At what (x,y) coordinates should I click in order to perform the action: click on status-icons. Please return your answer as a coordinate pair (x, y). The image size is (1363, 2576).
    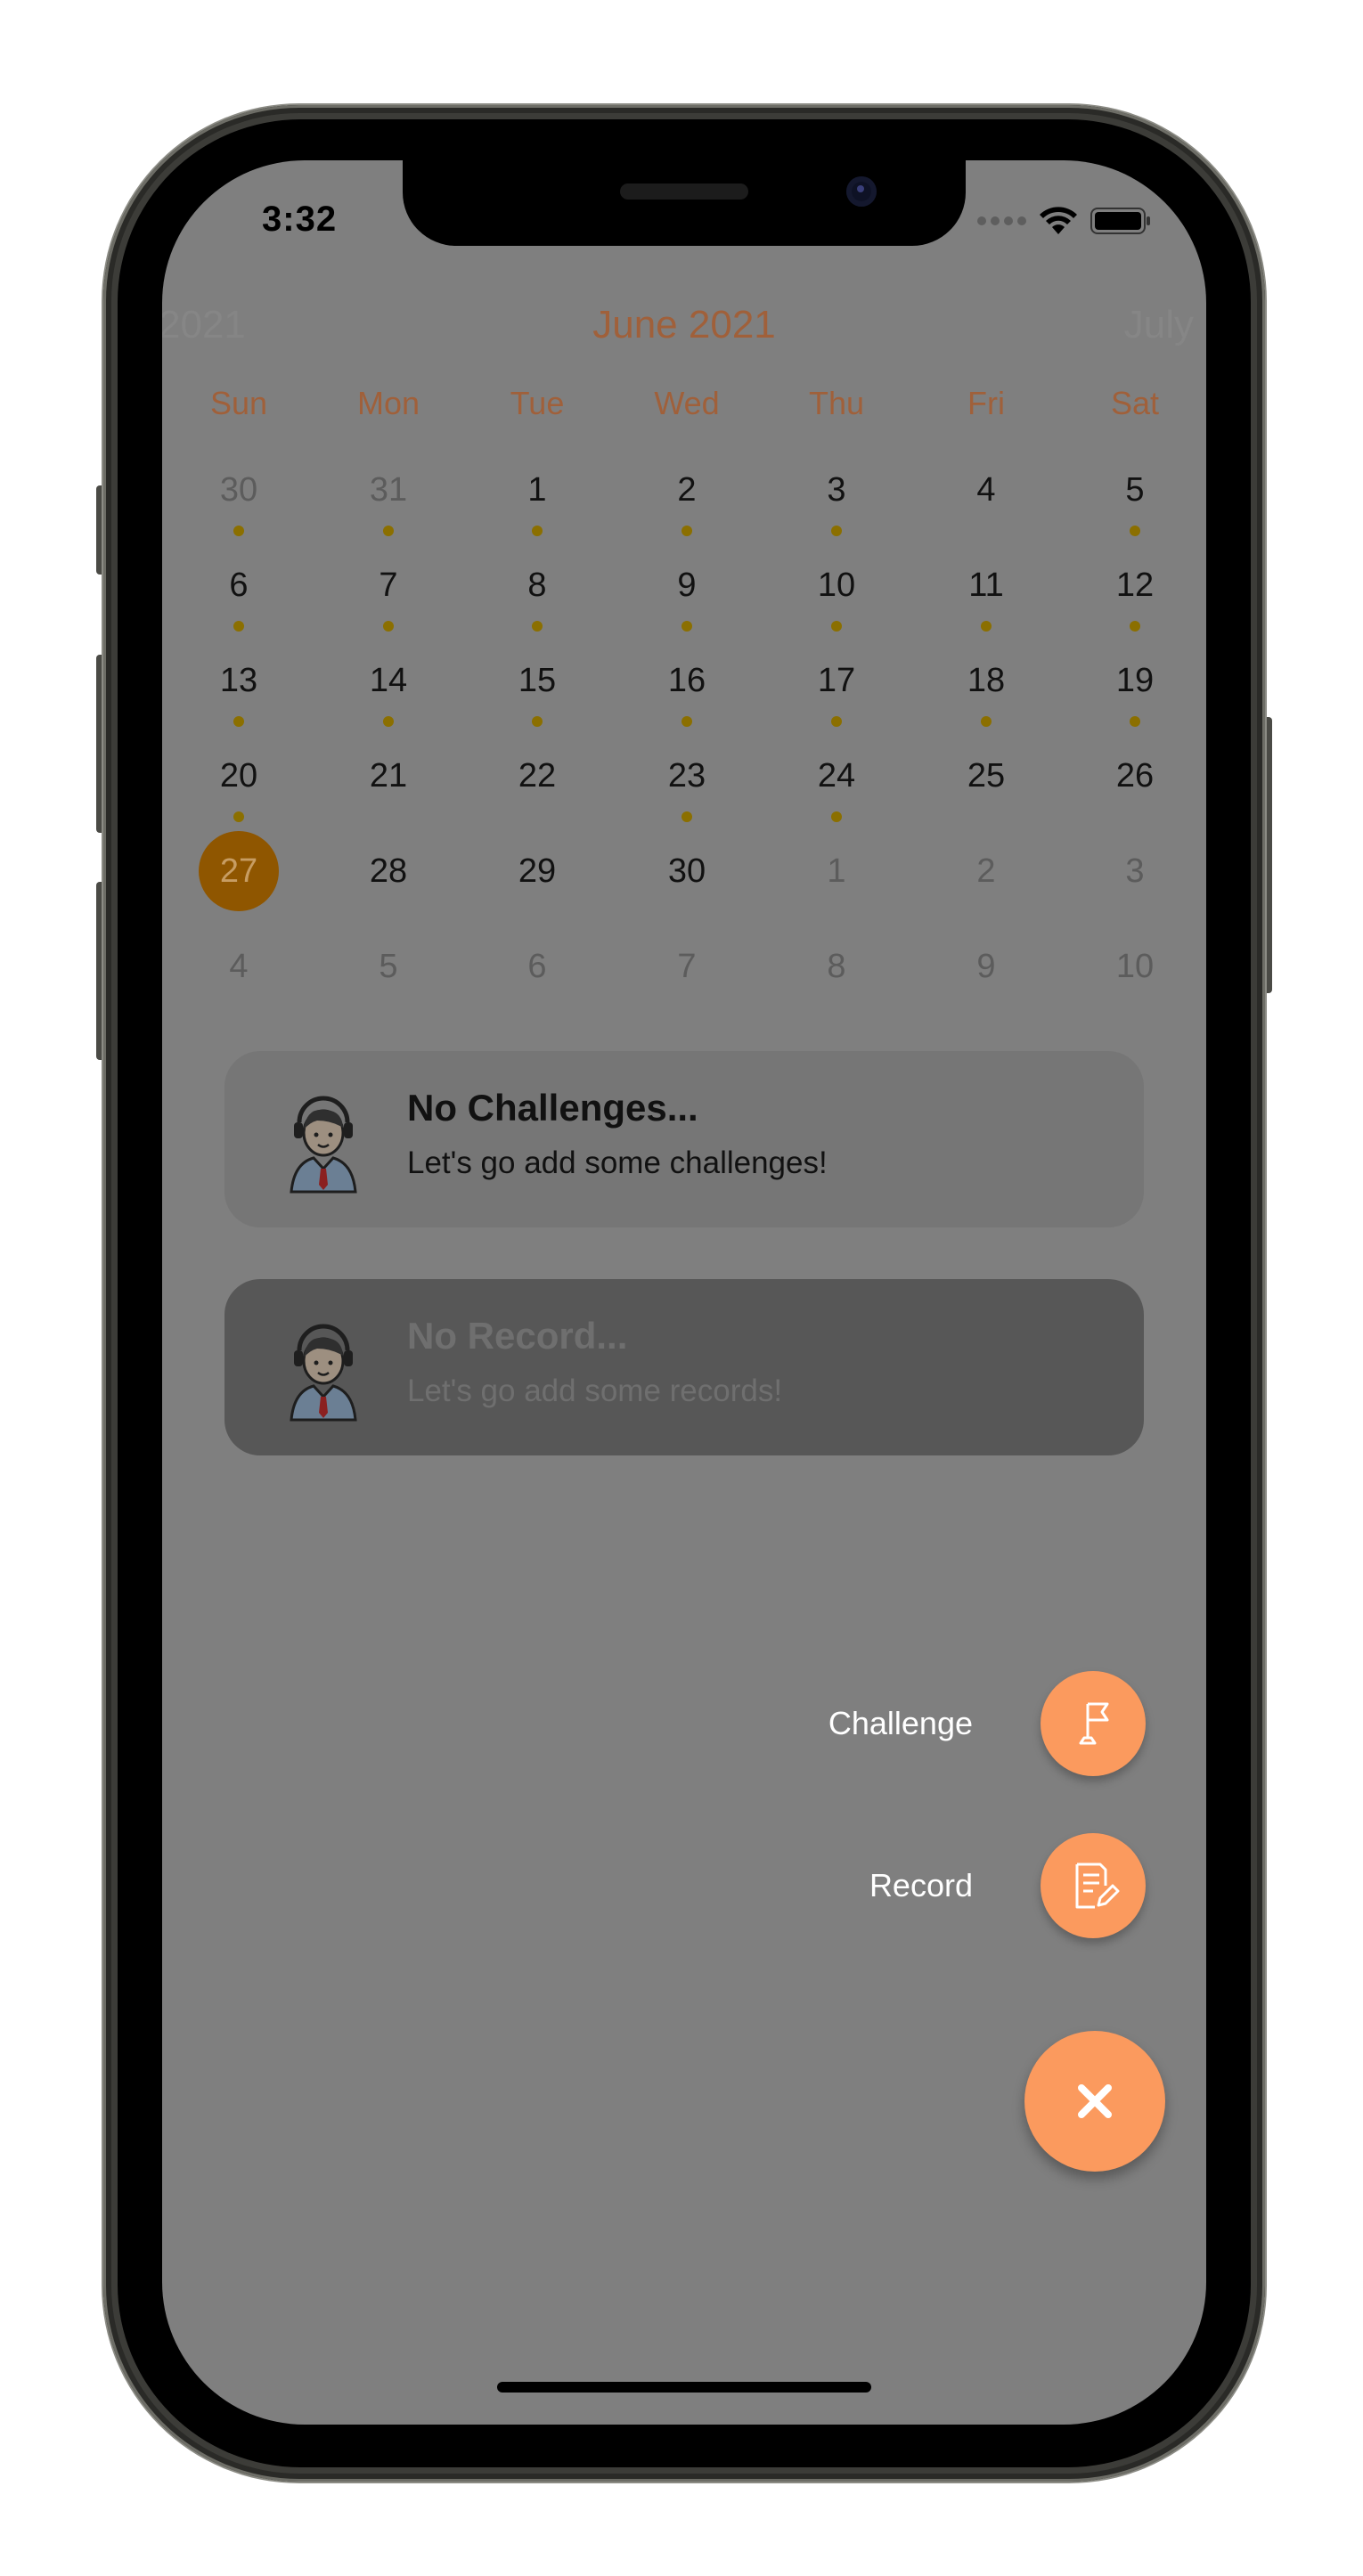
    Looking at the image, I should click on (1064, 221).